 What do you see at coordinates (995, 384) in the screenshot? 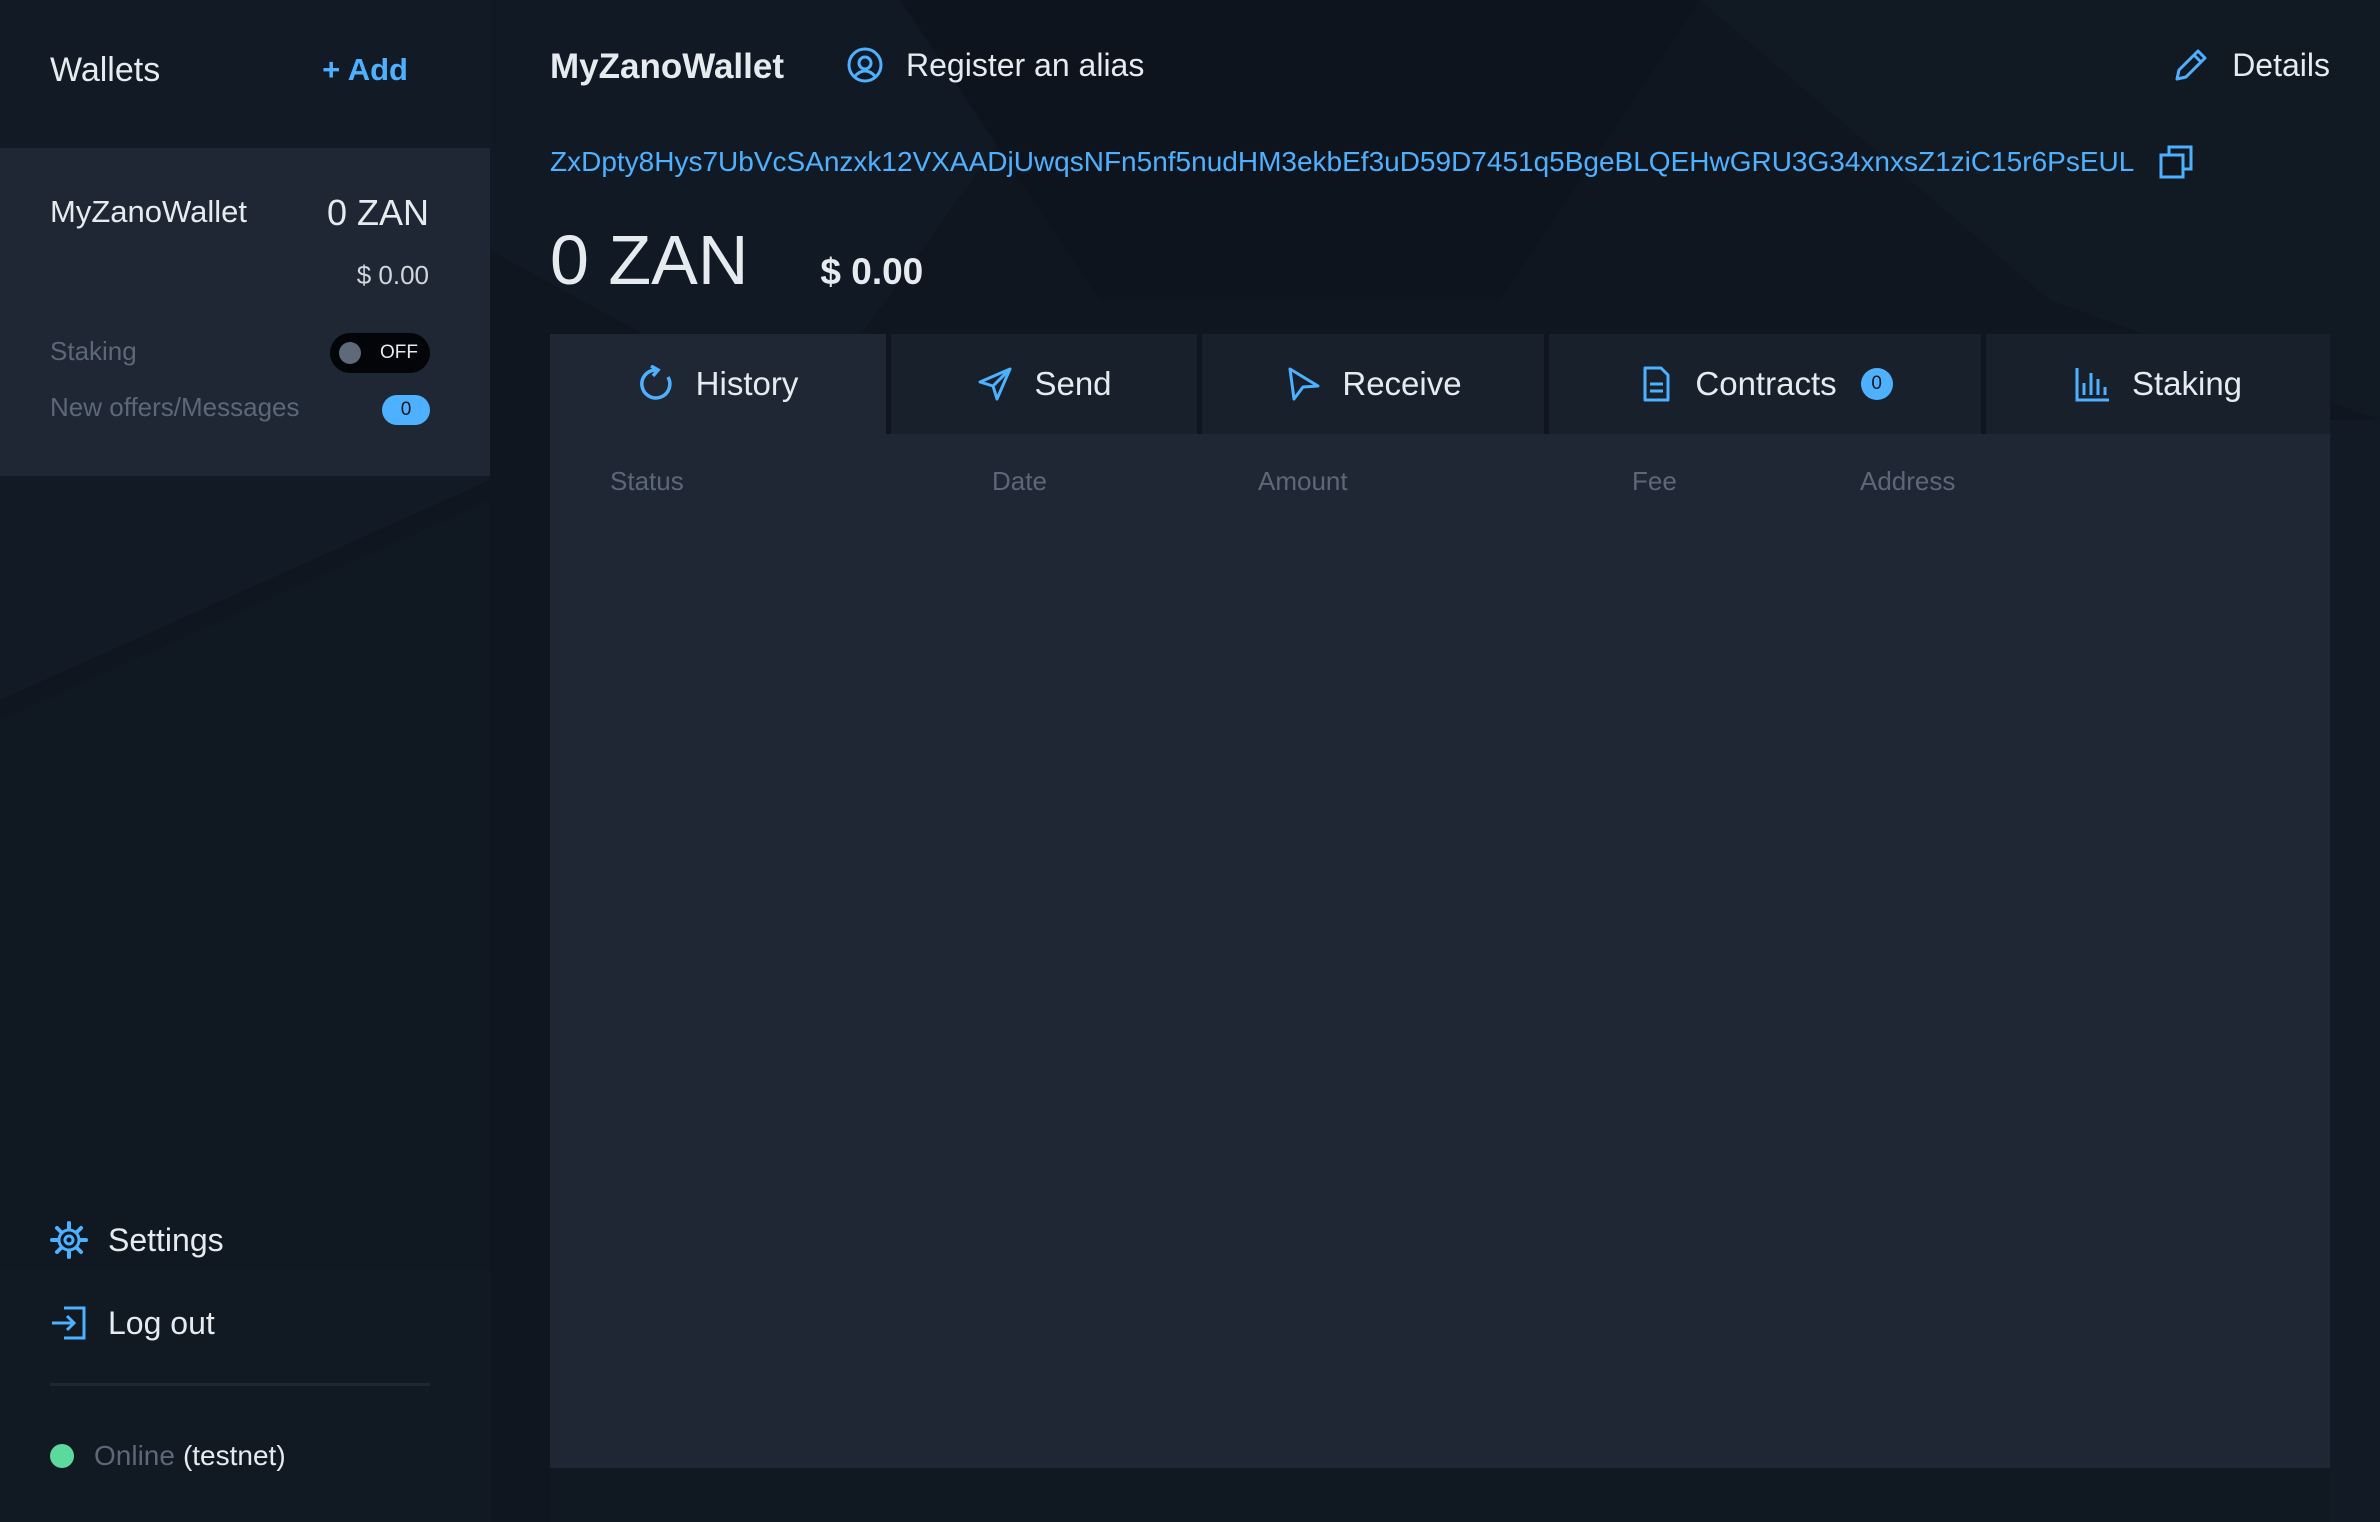
I see `send-icon` at bounding box center [995, 384].